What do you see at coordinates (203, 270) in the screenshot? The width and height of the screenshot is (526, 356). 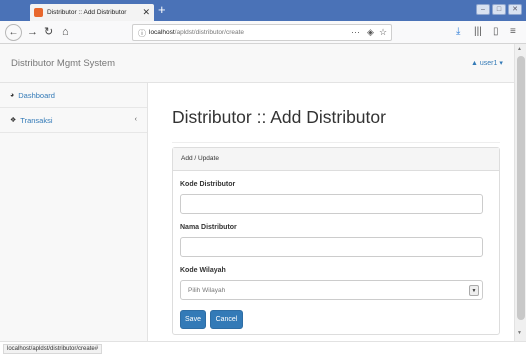 I see `kode-wilayah-label: Kode Wilayah` at bounding box center [203, 270].